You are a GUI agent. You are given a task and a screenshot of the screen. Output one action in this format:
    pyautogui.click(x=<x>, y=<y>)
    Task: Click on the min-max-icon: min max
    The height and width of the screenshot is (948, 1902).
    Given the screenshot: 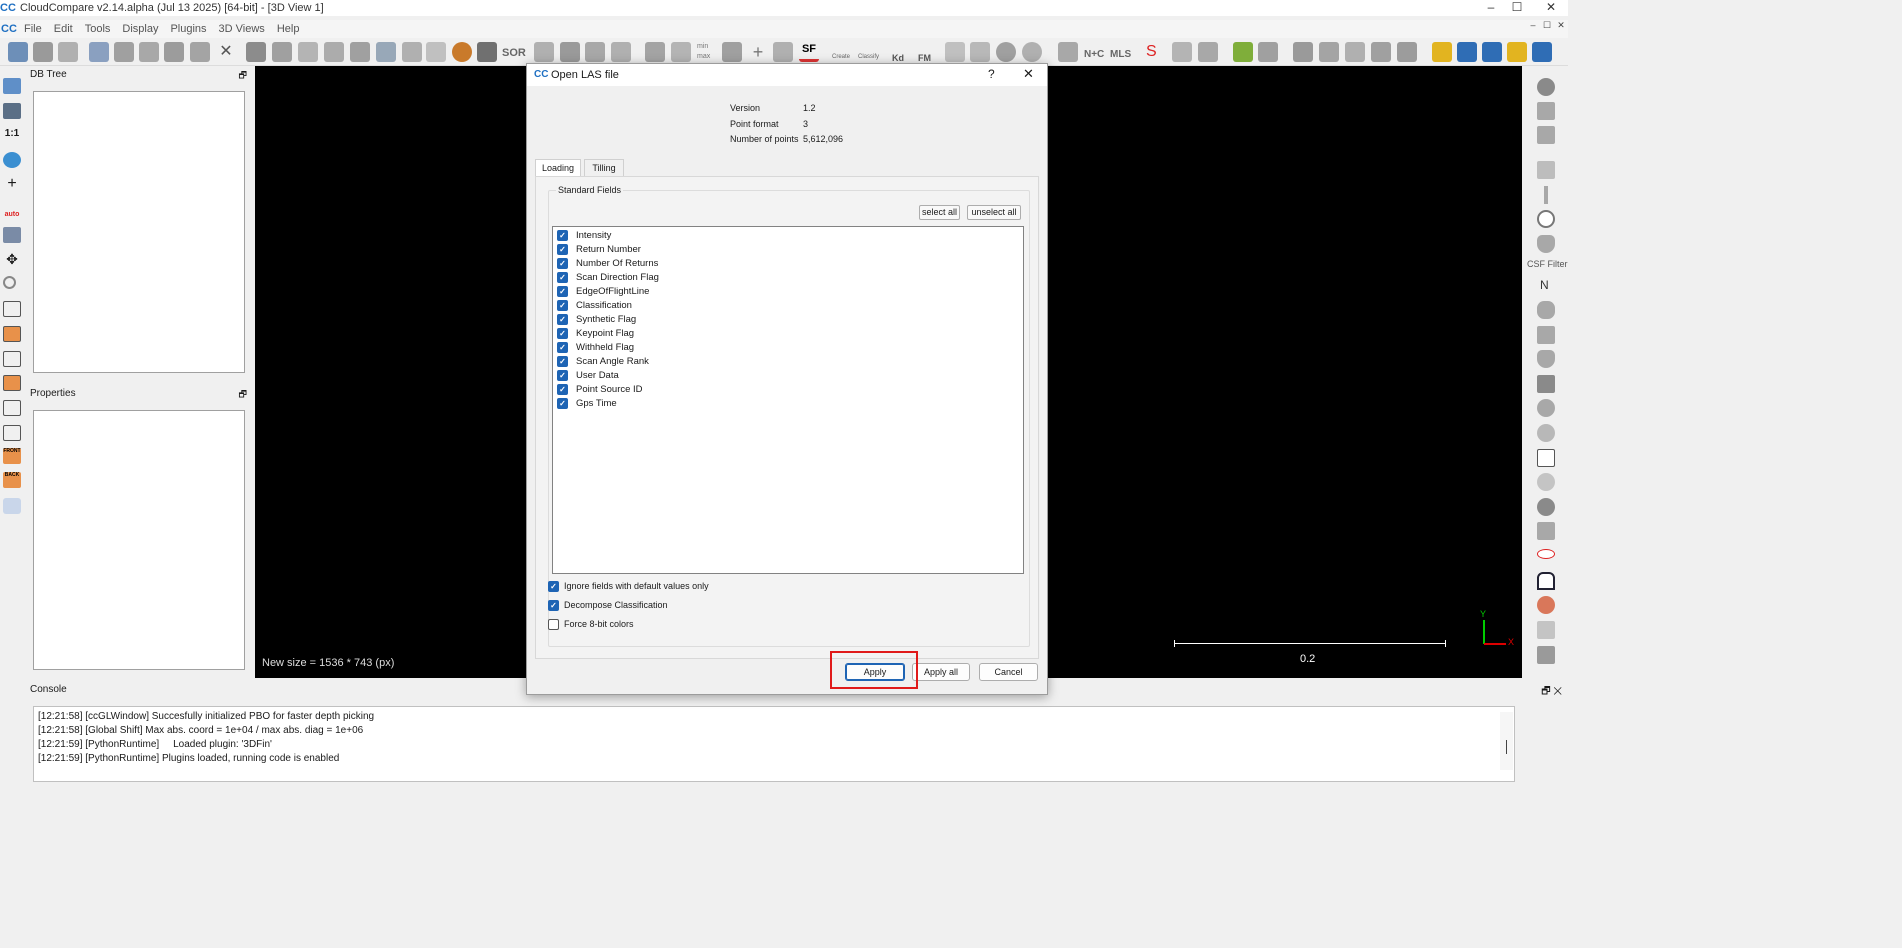 What is the action you would take?
    pyautogui.click(x=707, y=52)
    